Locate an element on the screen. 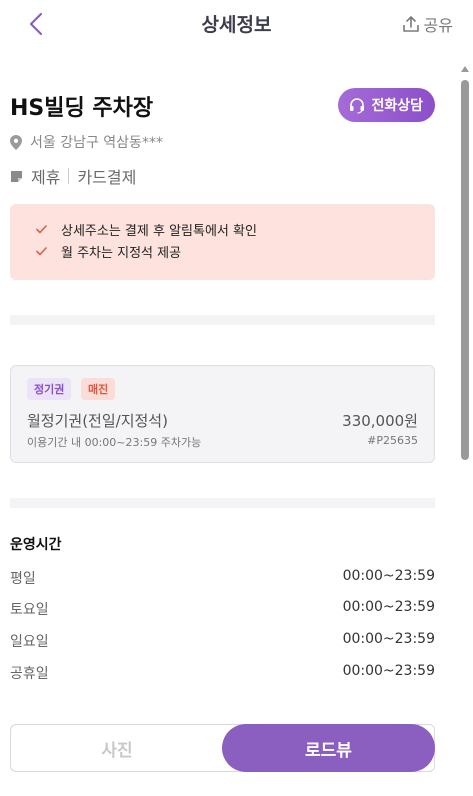 The height and width of the screenshot is (796, 473). notice-item: 상세주소는 결제 후 알림톡에서 확인 is located at coordinates (235, 229).